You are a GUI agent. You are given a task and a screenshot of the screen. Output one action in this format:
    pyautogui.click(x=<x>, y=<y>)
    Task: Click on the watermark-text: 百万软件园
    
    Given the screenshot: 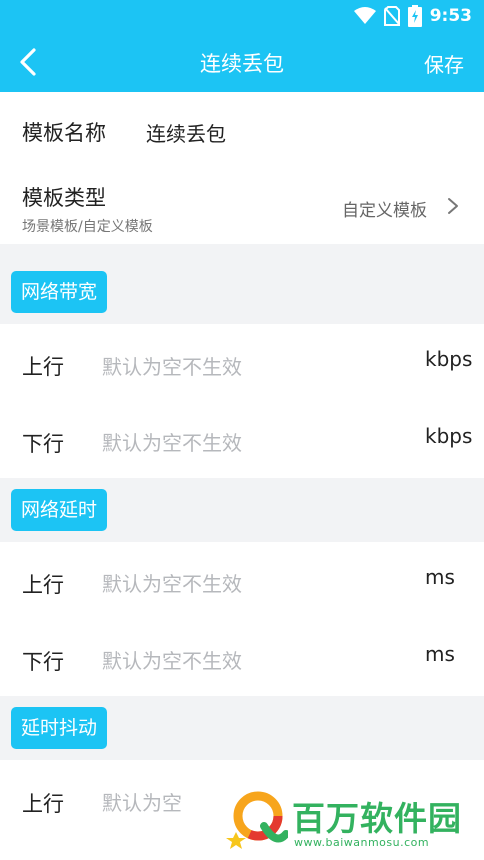 What is the action you would take?
    pyautogui.click(x=377, y=818)
    